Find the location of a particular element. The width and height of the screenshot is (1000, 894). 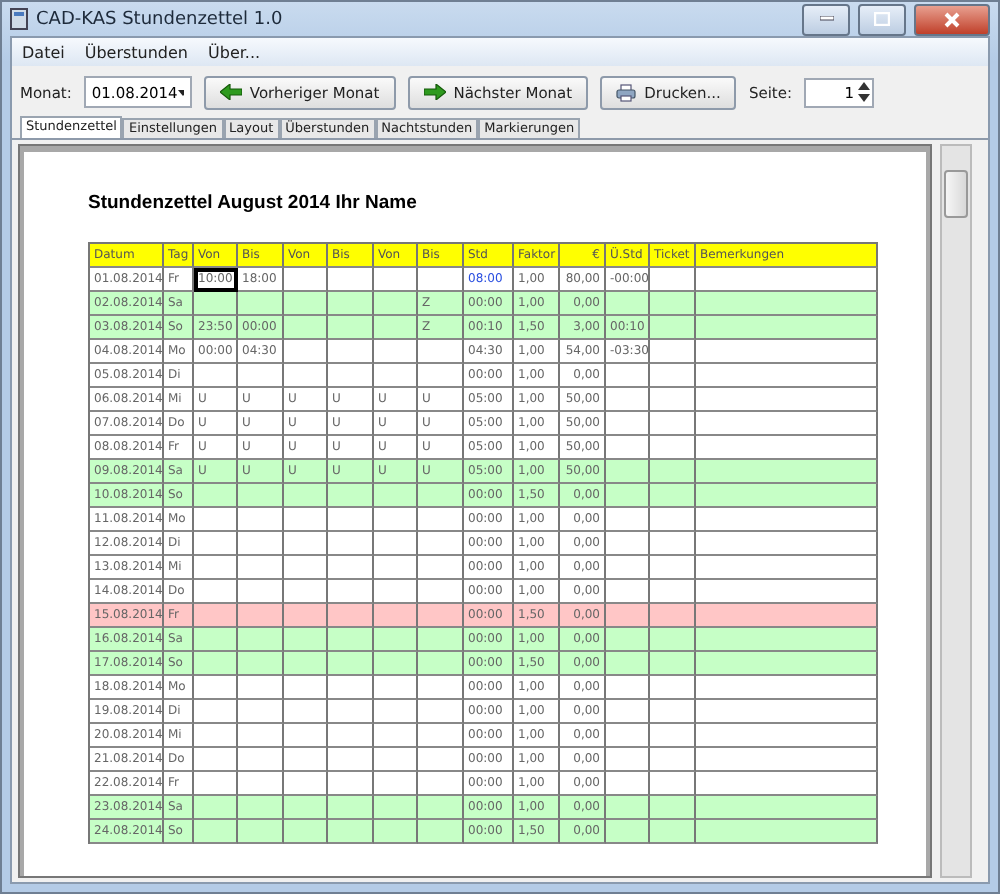

dropdown-arrow-icon is located at coordinates (180, 92).